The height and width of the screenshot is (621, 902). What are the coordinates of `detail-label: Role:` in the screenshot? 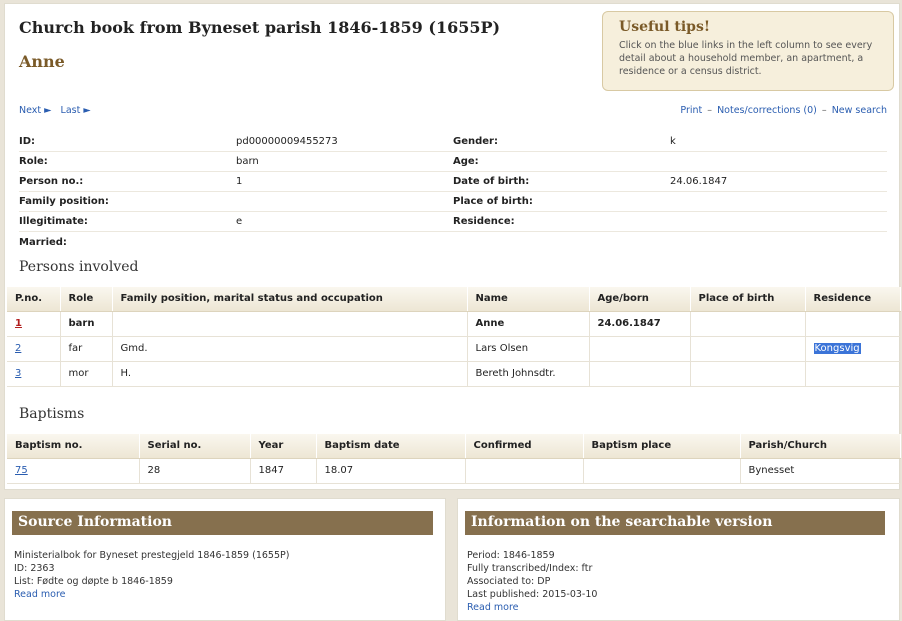 It's located at (33, 161).